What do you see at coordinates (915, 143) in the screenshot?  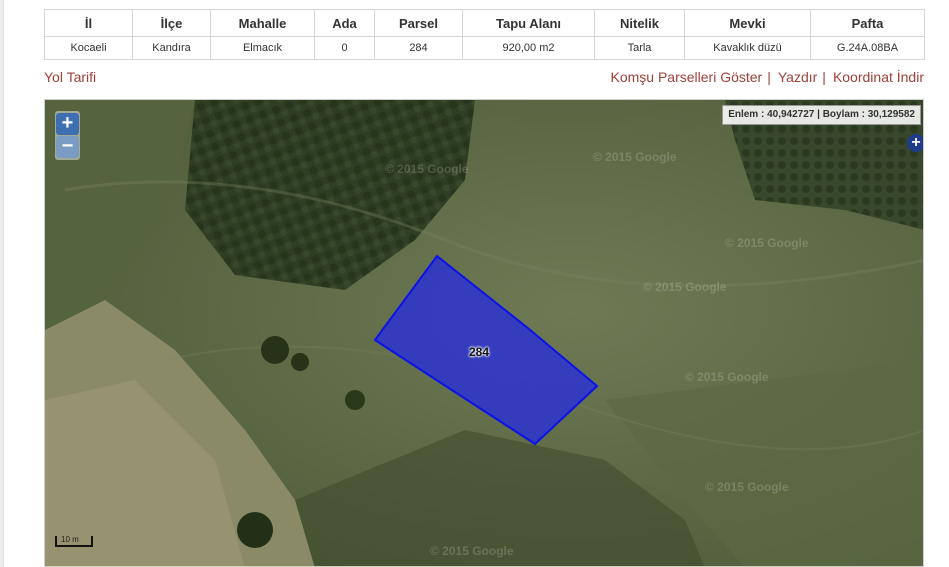 I see `layer-switcher-button: +` at bounding box center [915, 143].